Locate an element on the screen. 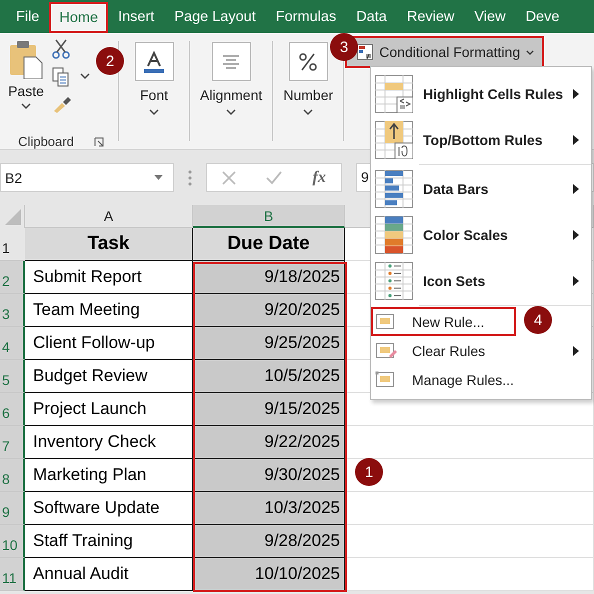 This screenshot has width=594, height=594. menu-item: Top/Bottom Rules is located at coordinates (481, 140).